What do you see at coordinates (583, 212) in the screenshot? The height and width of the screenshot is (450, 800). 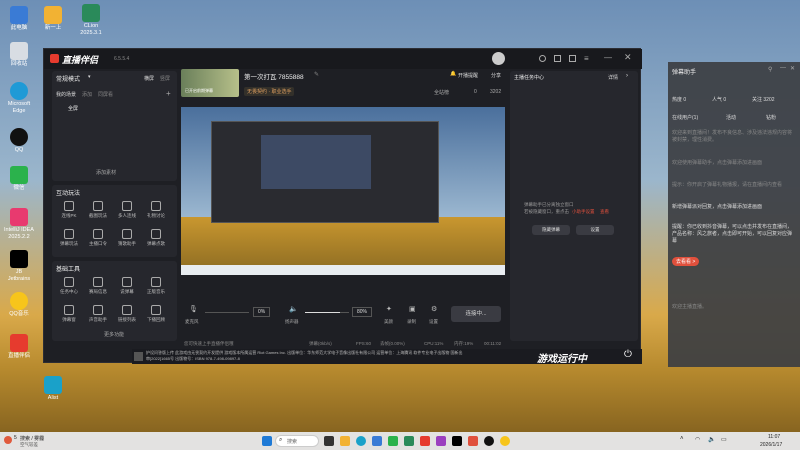 I see `assistant-settings-link: 小助手设置` at bounding box center [583, 212].